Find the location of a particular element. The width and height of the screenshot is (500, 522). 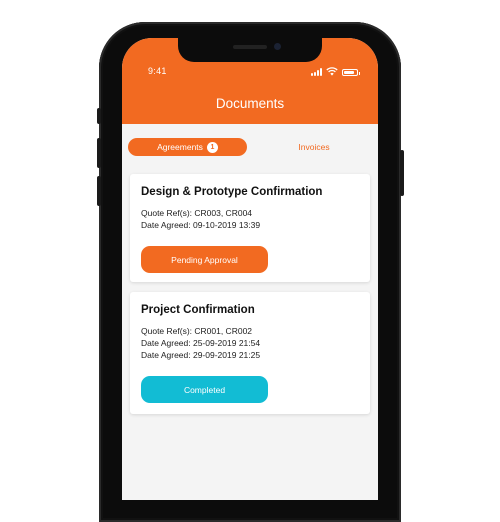

tab-agreements: Agreements 1 is located at coordinates (187, 147).